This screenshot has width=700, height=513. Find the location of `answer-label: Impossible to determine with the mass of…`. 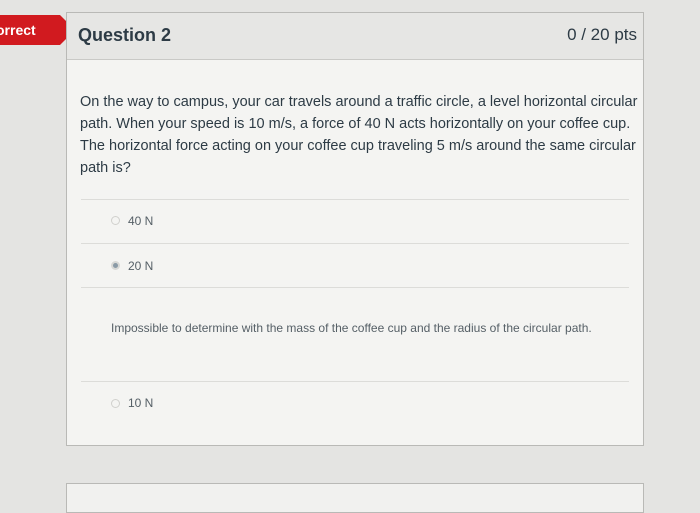

answer-label: Impossible to determine with the mass of… is located at coordinates (351, 328).